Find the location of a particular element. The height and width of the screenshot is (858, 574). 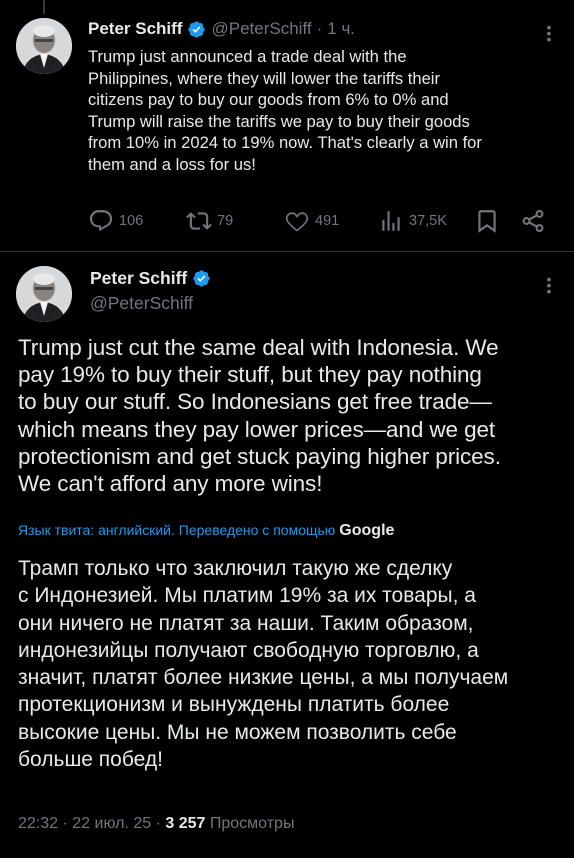

like-icon is located at coordinates (297, 222).